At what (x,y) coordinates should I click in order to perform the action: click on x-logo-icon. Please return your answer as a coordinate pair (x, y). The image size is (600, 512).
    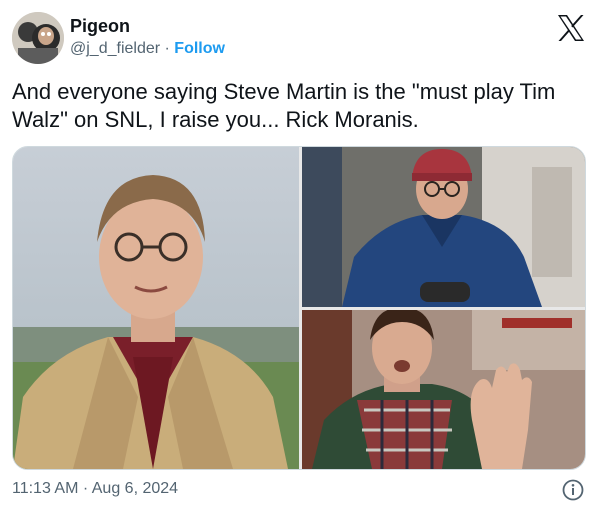
    Looking at the image, I should click on (571, 28).